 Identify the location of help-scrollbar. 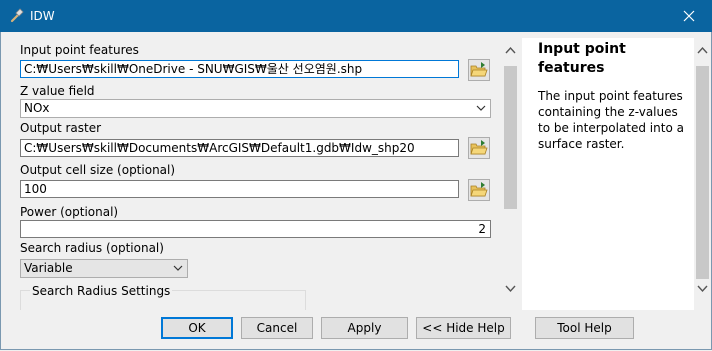
(702, 174).